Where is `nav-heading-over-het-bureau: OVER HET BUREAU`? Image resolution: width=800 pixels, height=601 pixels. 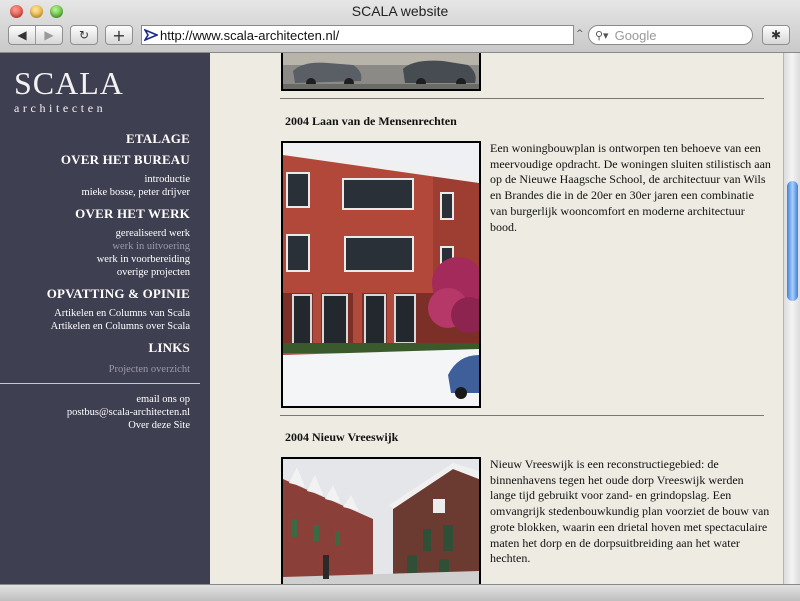
nav-heading-over-het-bureau: OVER HET BUREAU is located at coordinates (95, 160).